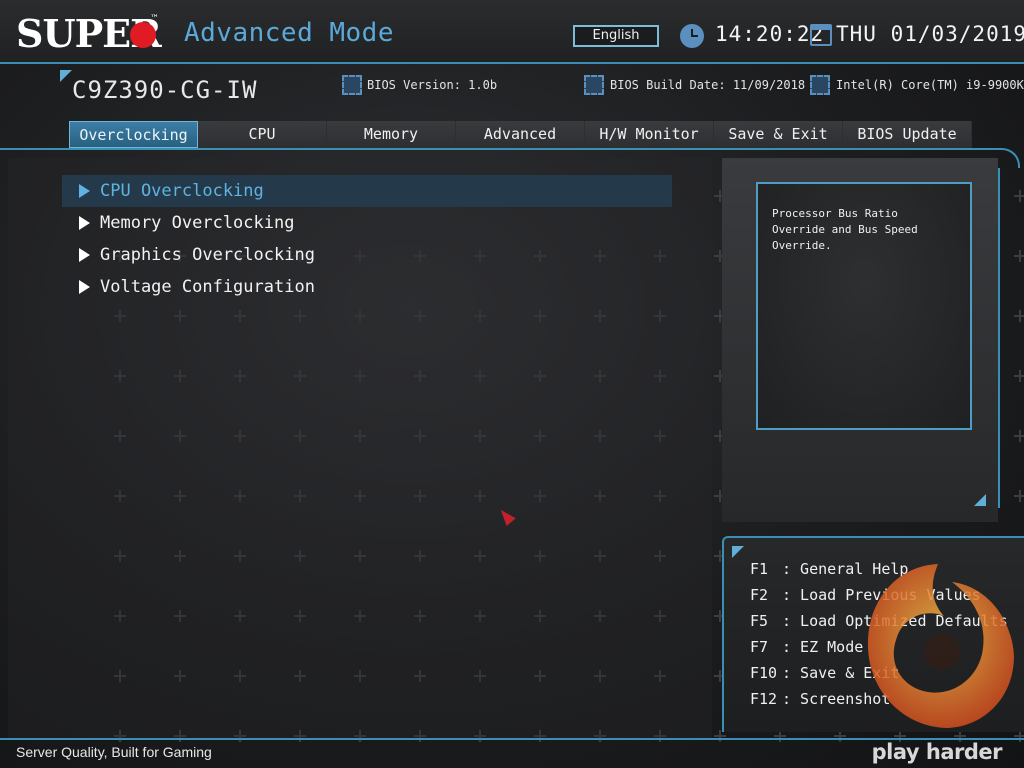 This screenshot has width=1024, height=768. Describe the element at coordinates (764, 699) in the screenshot. I see `hotkey-key: F12` at that location.